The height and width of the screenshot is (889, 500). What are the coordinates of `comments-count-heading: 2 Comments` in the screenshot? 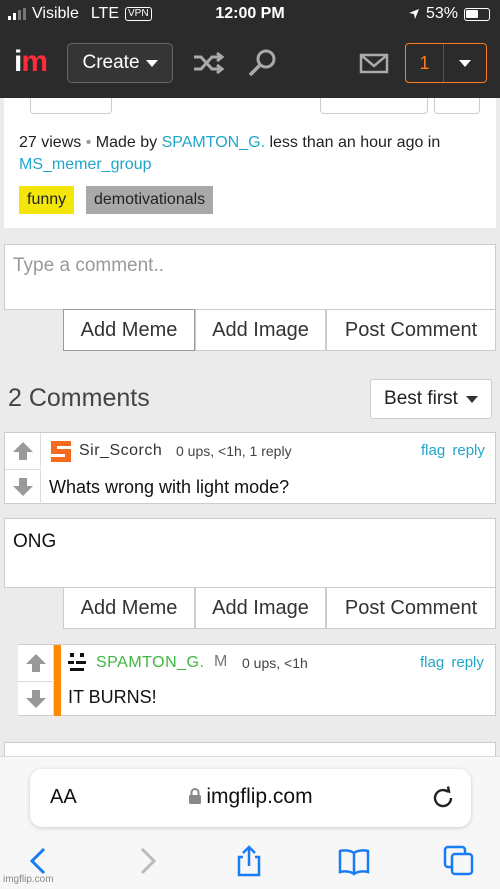 It's located at (79, 398).